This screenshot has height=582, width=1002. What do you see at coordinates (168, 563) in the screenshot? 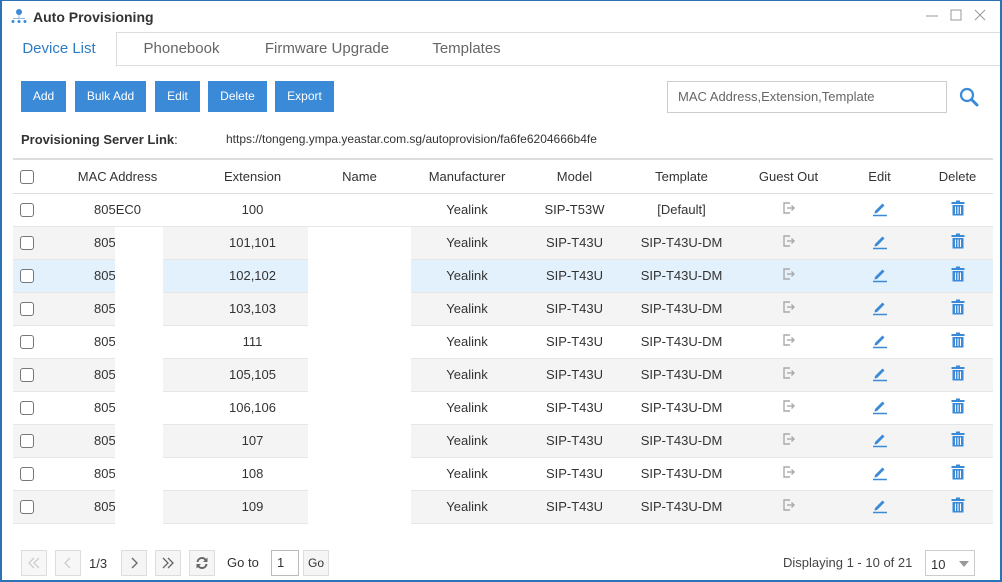
I see `last-page-button` at bounding box center [168, 563].